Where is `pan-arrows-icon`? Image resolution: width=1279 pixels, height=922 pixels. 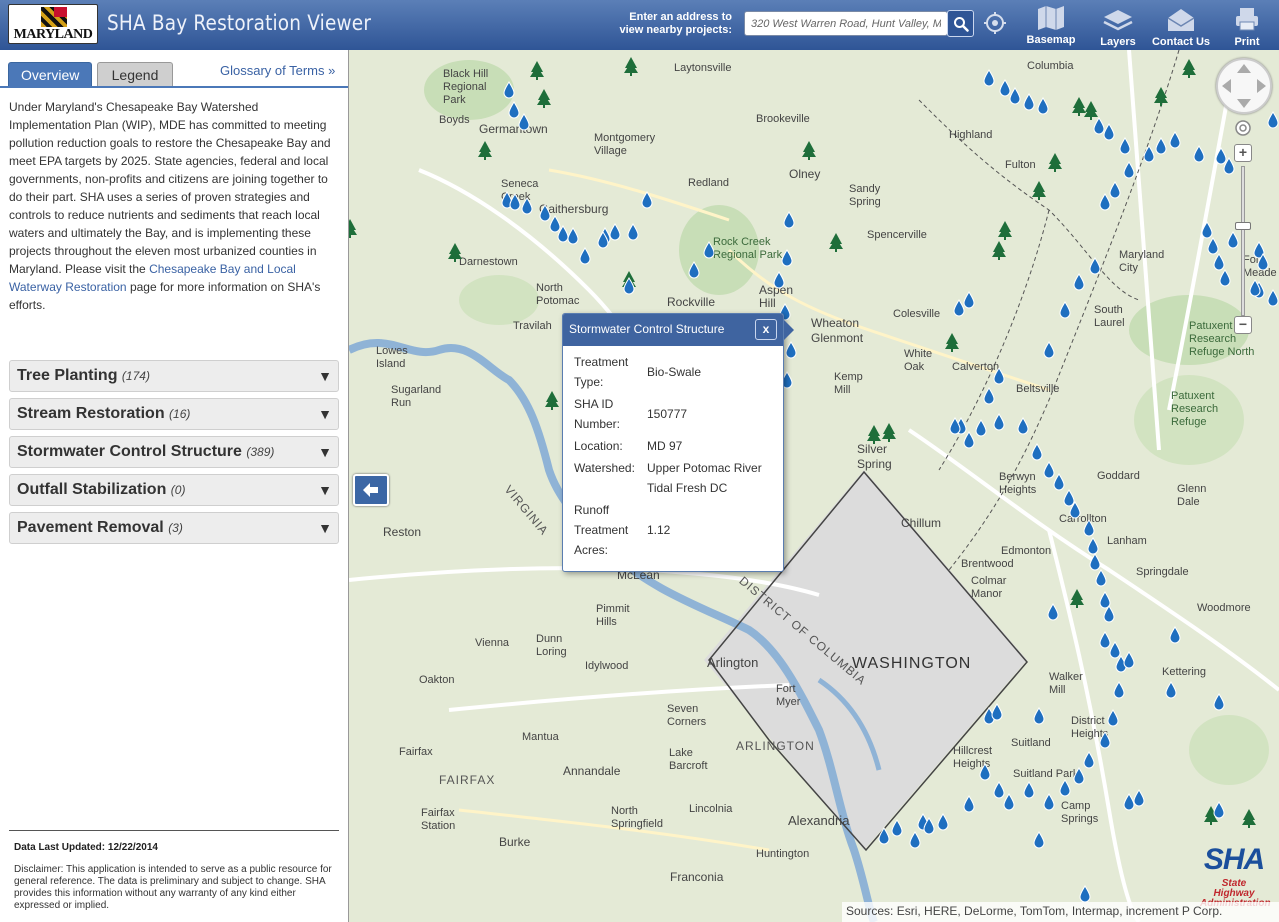 pan-arrows-icon is located at coordinates (1244, 86).